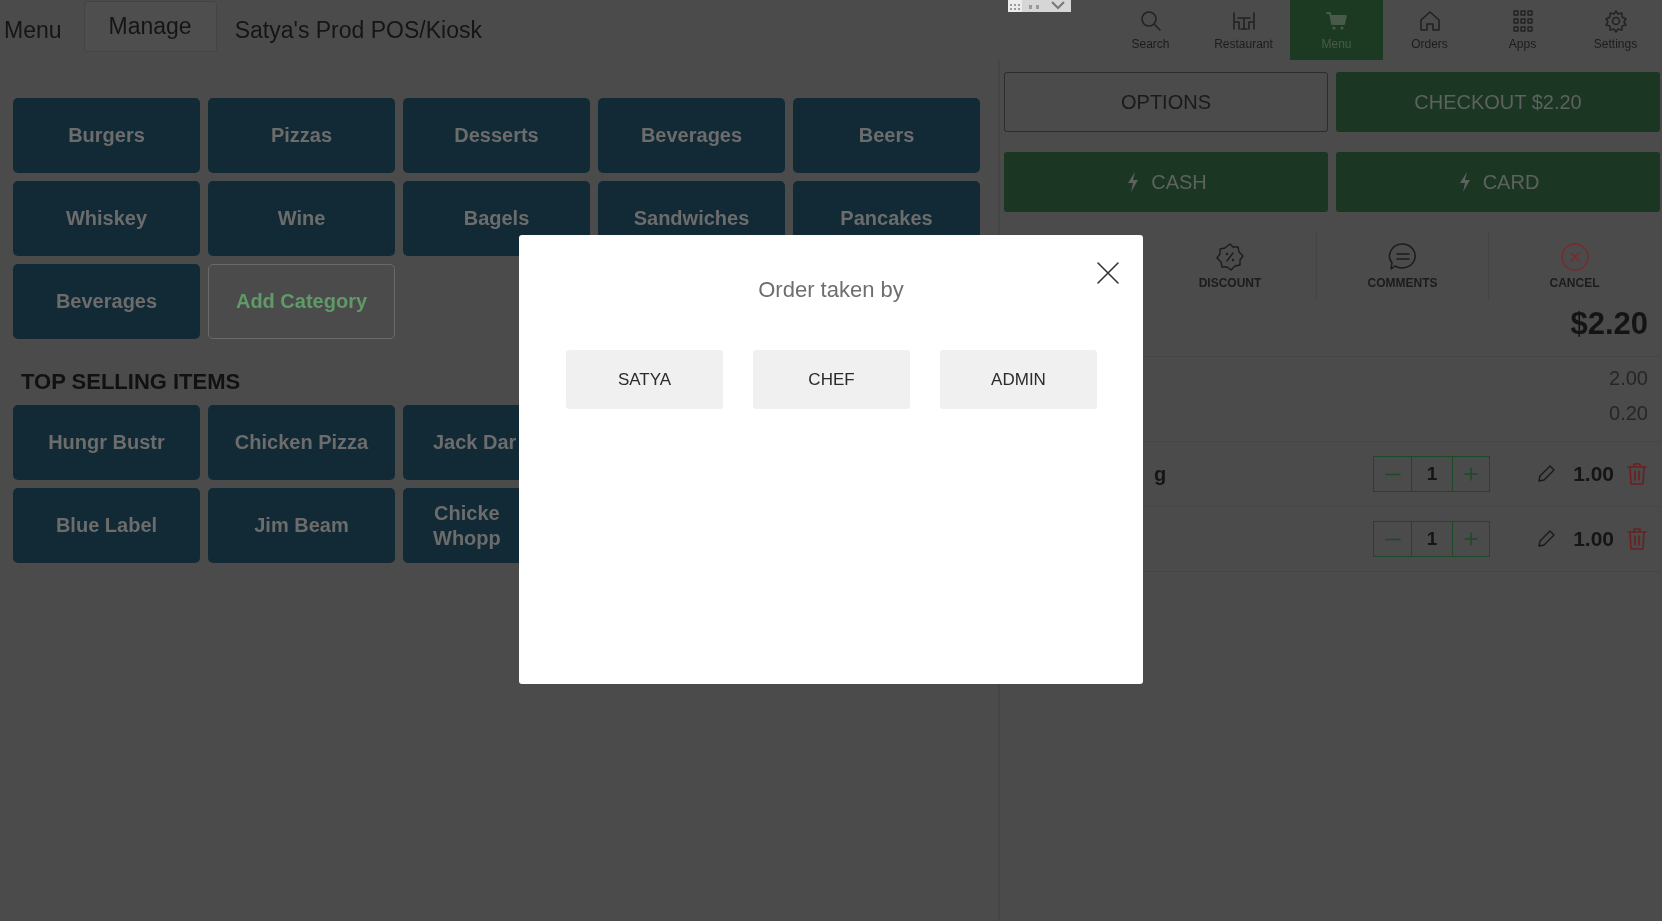 This screenshot has width=1662, height=921. Describe the element at coordinates (301, 525) in the screenshot. I see `item-tile: Jim Beam` at that location.